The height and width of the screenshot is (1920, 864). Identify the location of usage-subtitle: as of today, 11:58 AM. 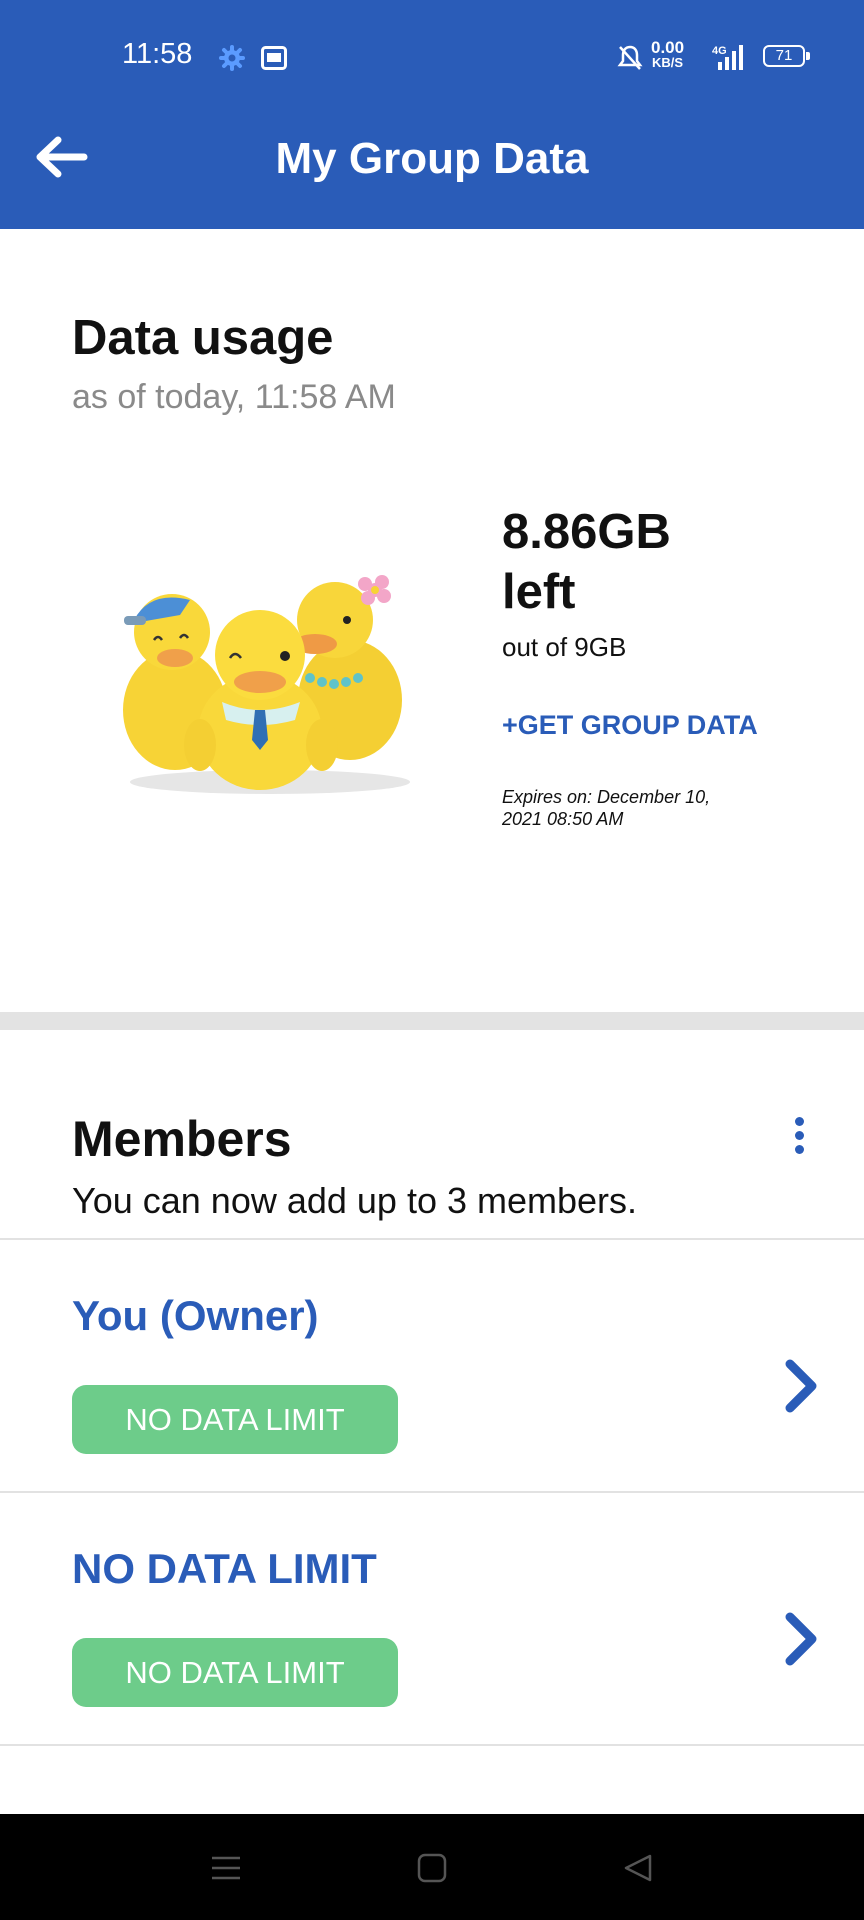
(234, 397).